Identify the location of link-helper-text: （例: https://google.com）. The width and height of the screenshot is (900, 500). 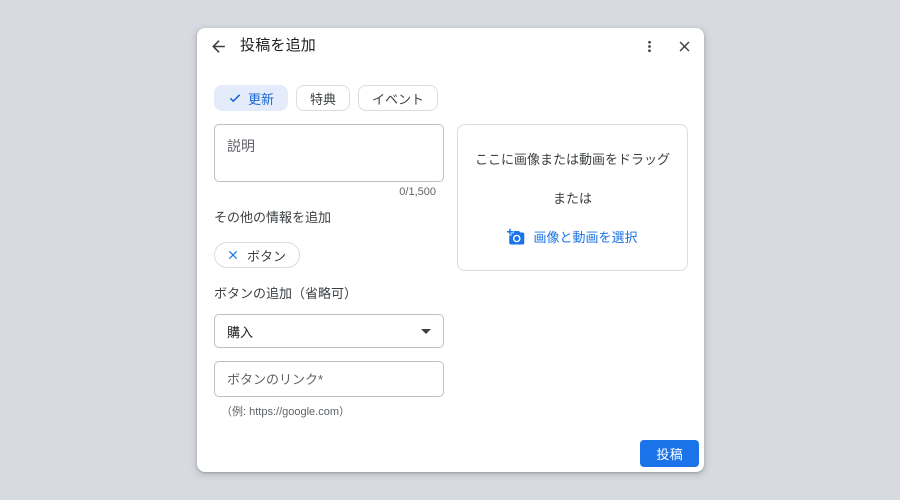
(285, 412).